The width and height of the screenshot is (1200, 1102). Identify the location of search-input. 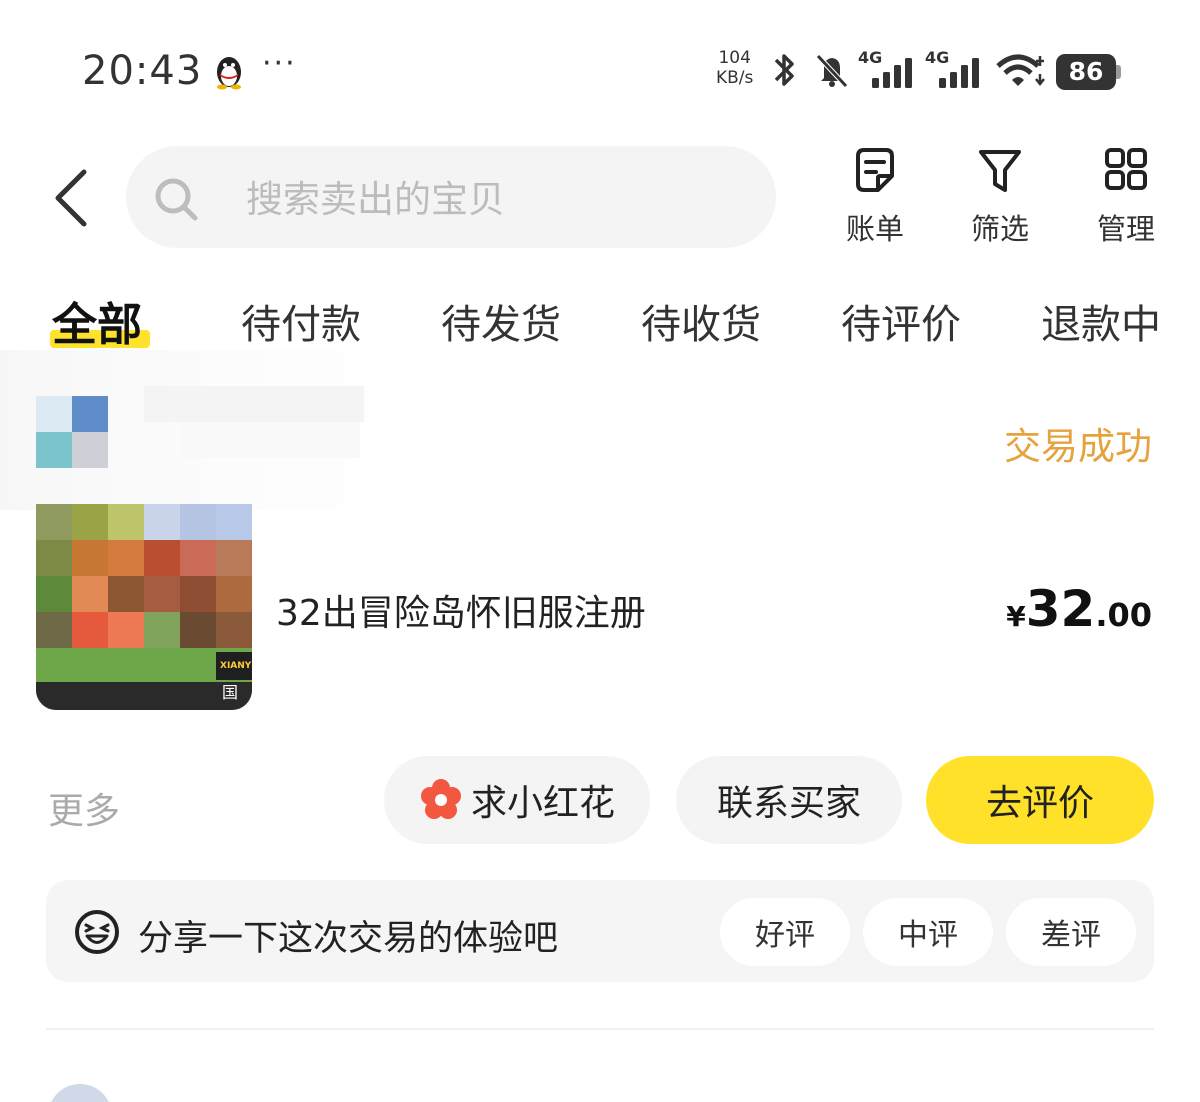
(496, 199).